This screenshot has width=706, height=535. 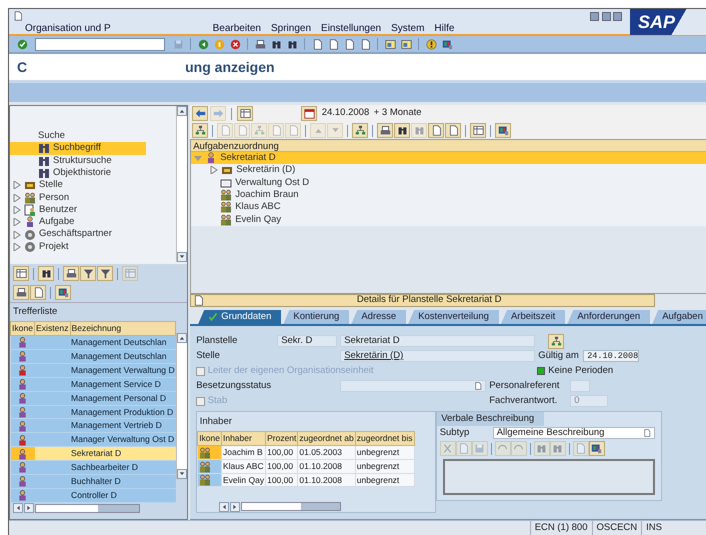 I want to click on link: Sekretärin (D), so click(x=438, y=356).